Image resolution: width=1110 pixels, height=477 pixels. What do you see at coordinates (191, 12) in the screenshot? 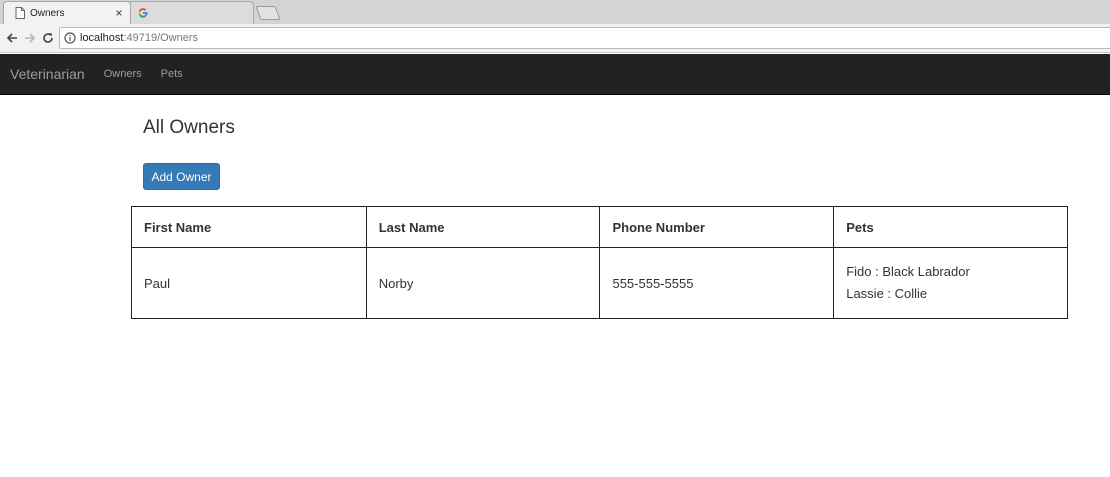
I see `browser-tab-google` at bounding box center [191, 12].